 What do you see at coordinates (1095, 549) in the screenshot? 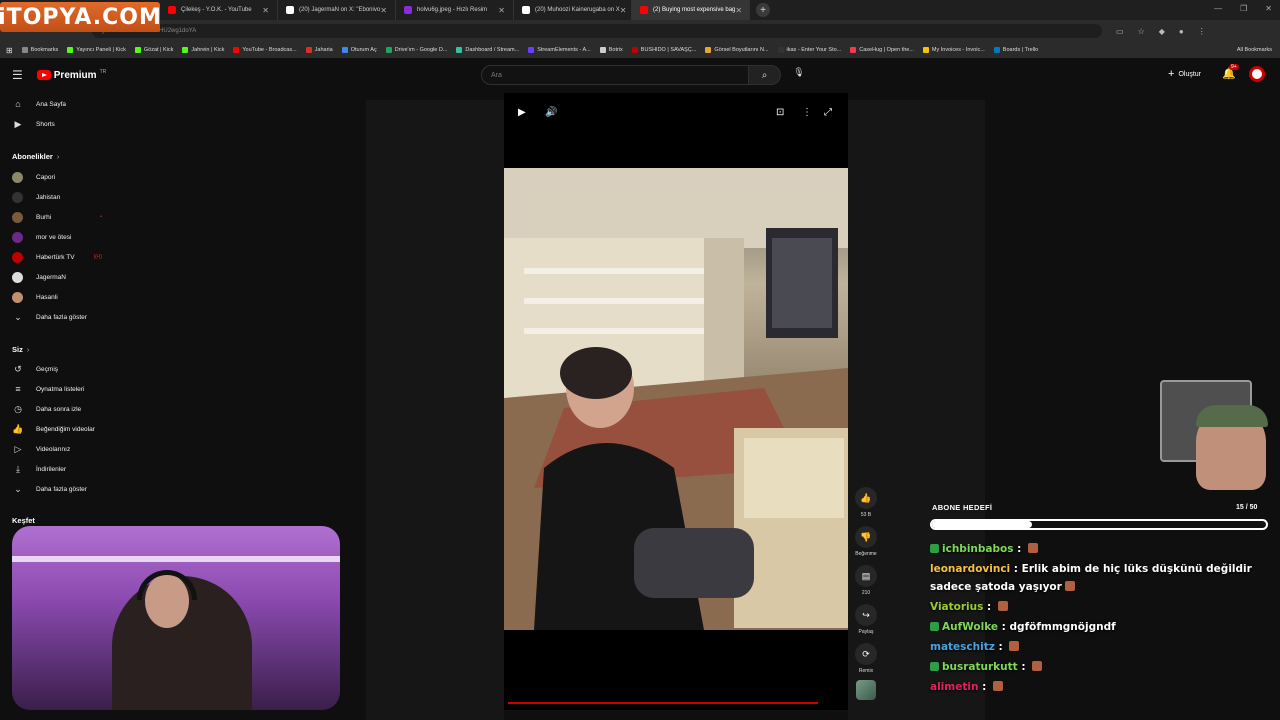
I see `chat-message: ichbinbabos :` at bounding box center [1095, 549].